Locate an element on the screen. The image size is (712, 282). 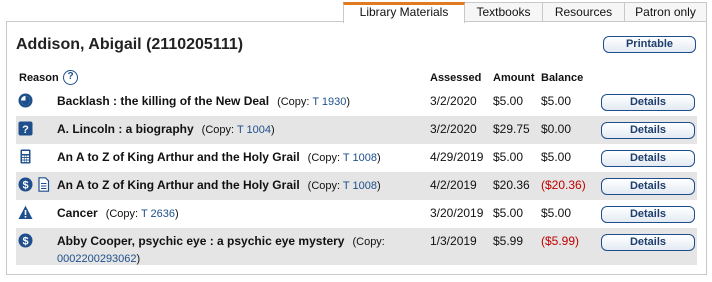
item-title: Cancer is located at coordinates (77, 213).